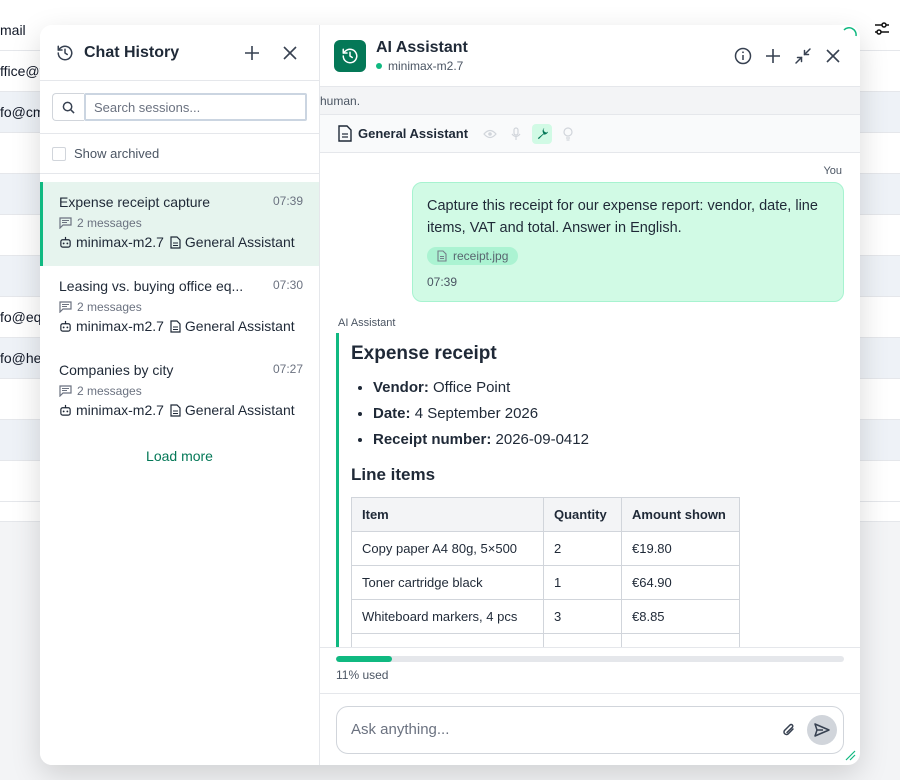  What do you see at coordinates (542, 133) in the screenshot?
I see `tools-capability-icon` at bounding box center [542, 133].